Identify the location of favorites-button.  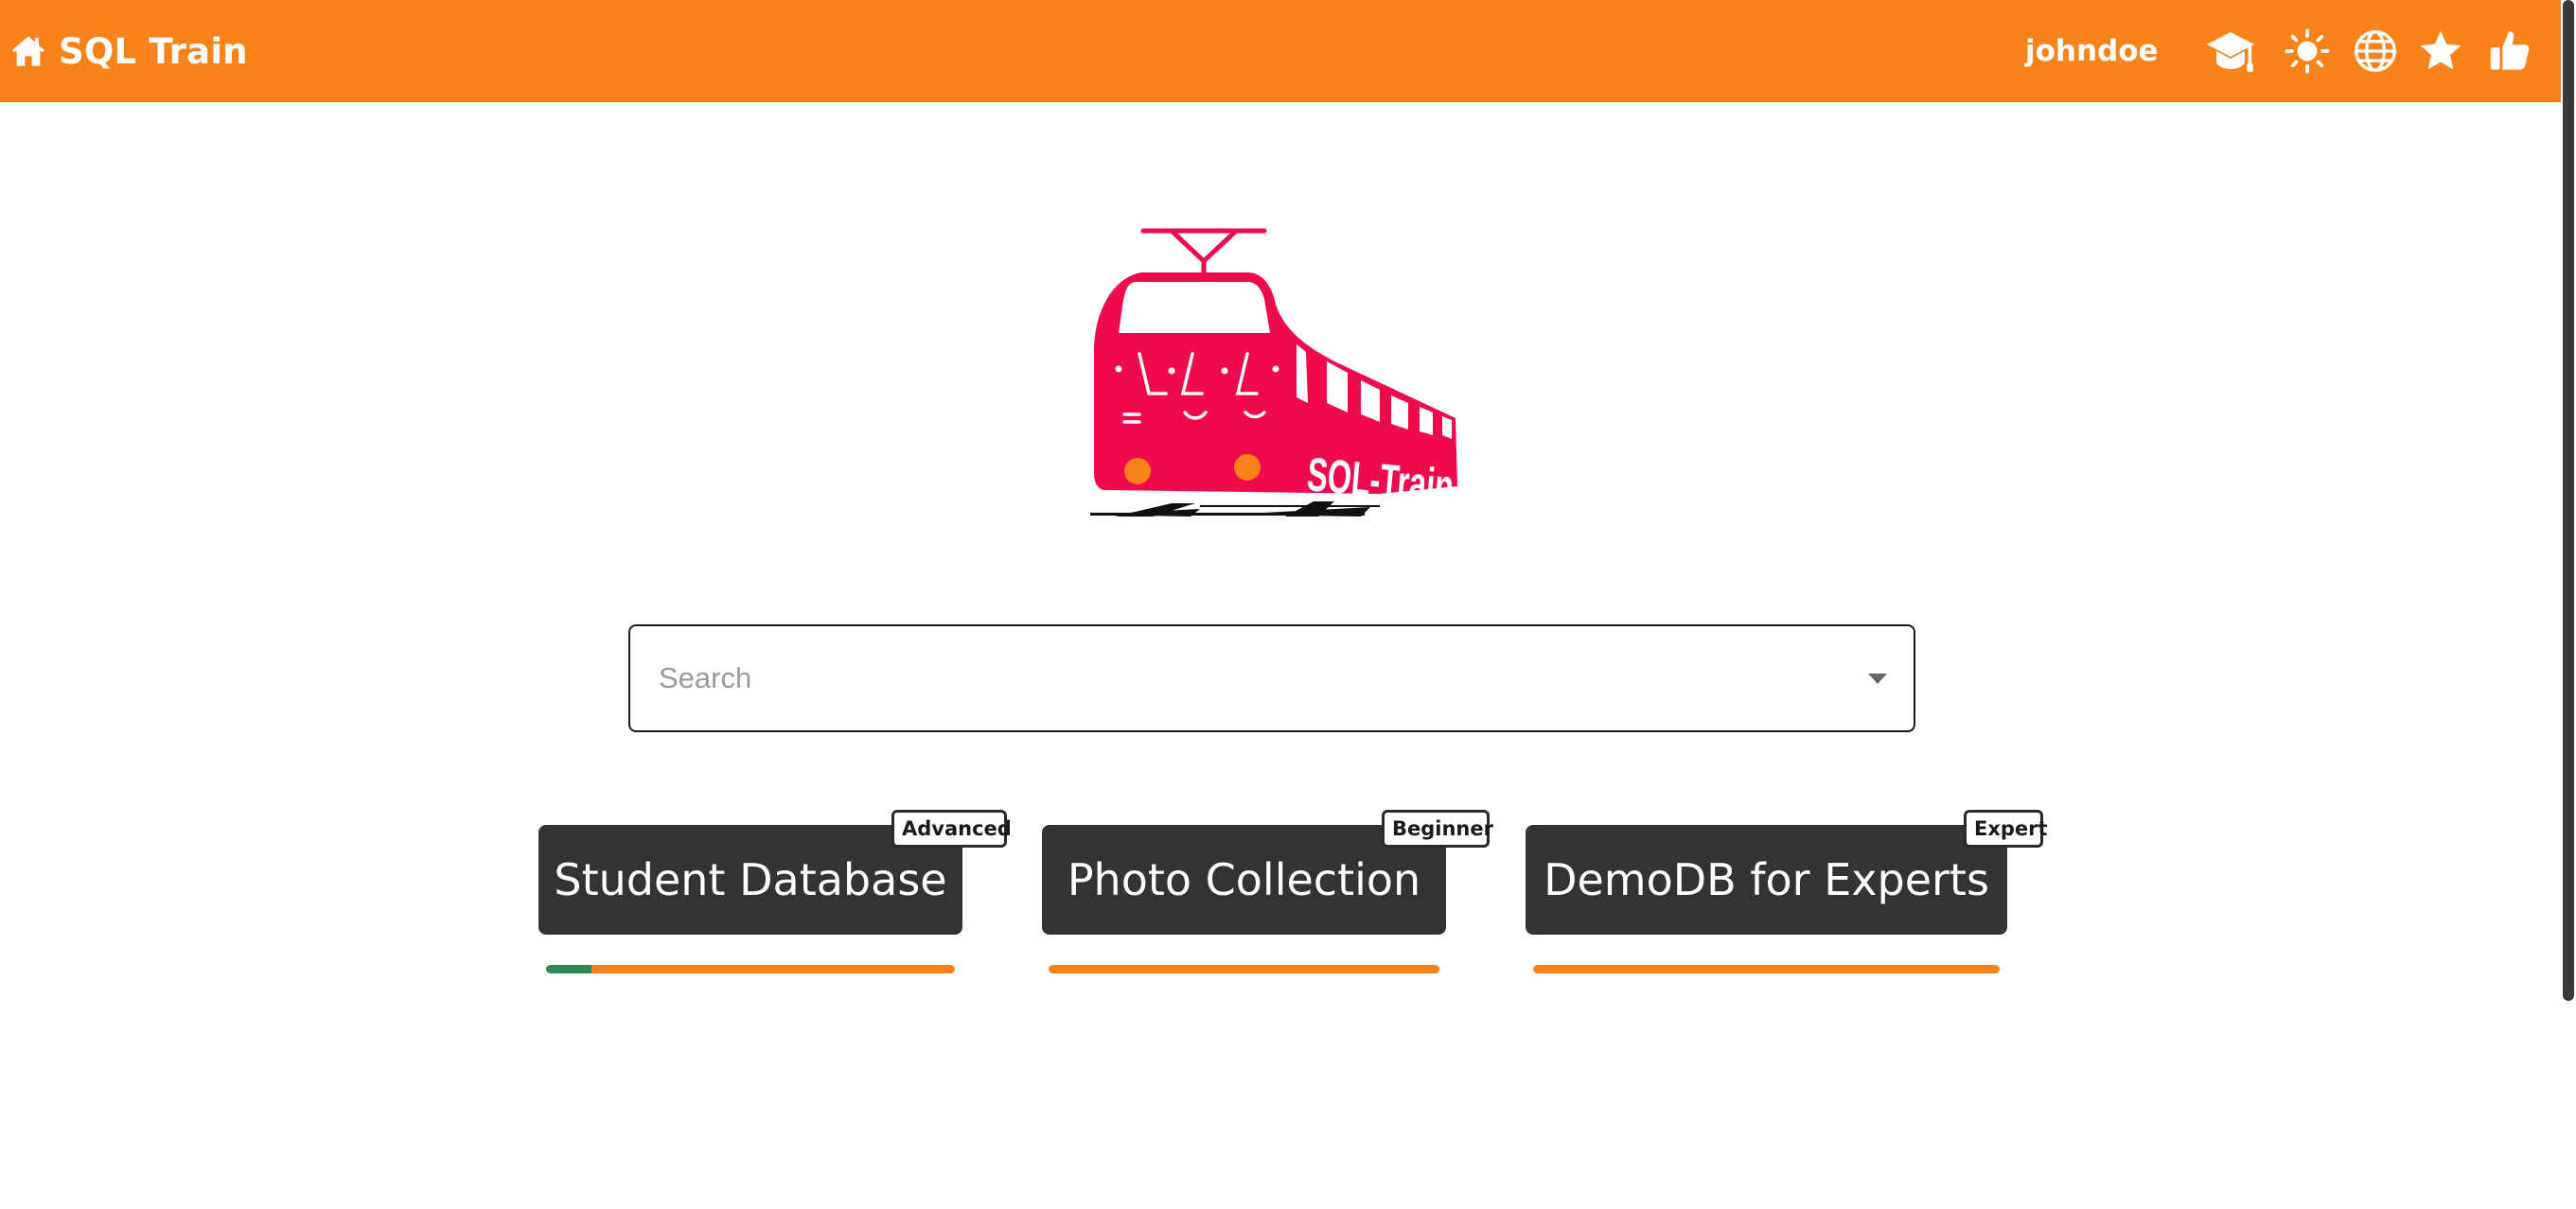
(2440, 51).